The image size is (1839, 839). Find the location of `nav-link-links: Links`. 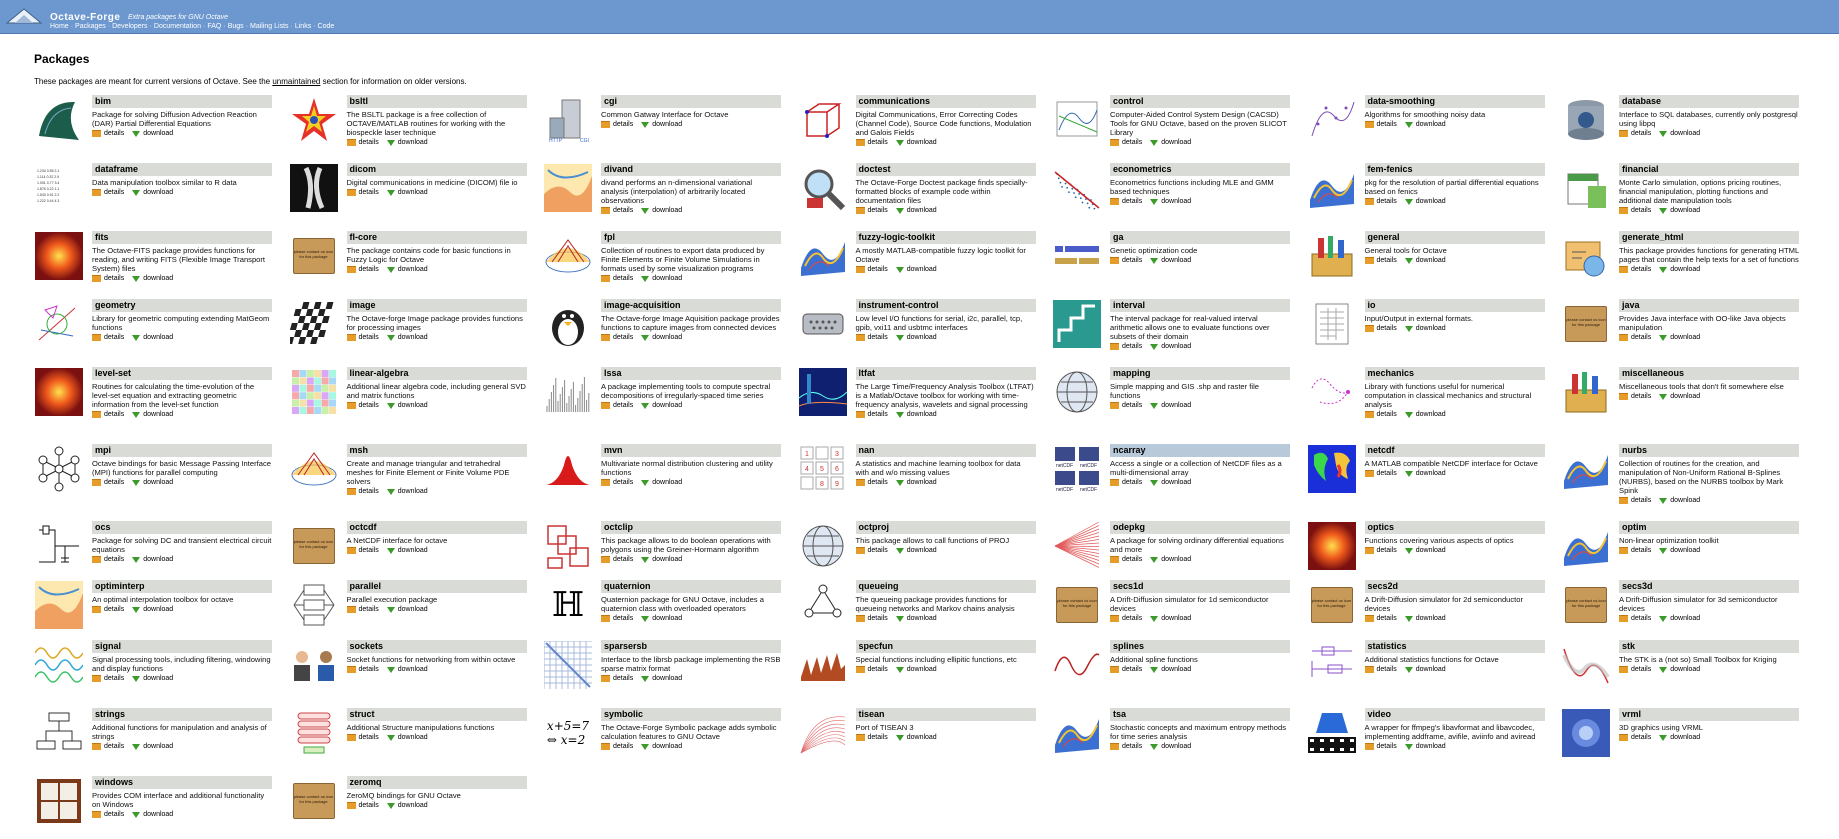

nav-link-links: Links is located at coordinates (303, 26).